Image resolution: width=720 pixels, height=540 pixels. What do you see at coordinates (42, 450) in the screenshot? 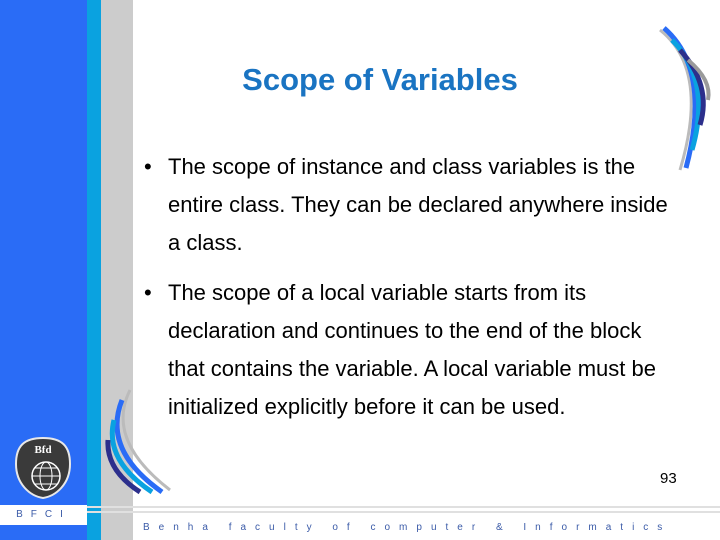
I see `svg-text: Bfd` at bounding box center [42, 450].